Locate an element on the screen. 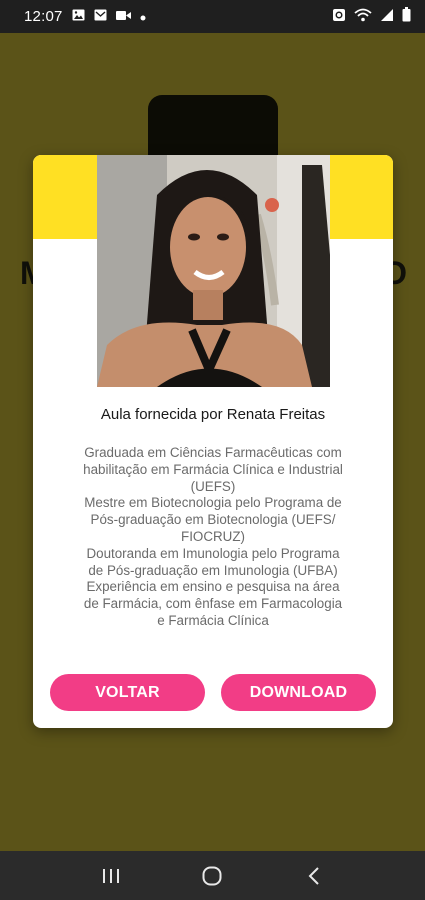  battery-icon is located at coordinates (406, 16).